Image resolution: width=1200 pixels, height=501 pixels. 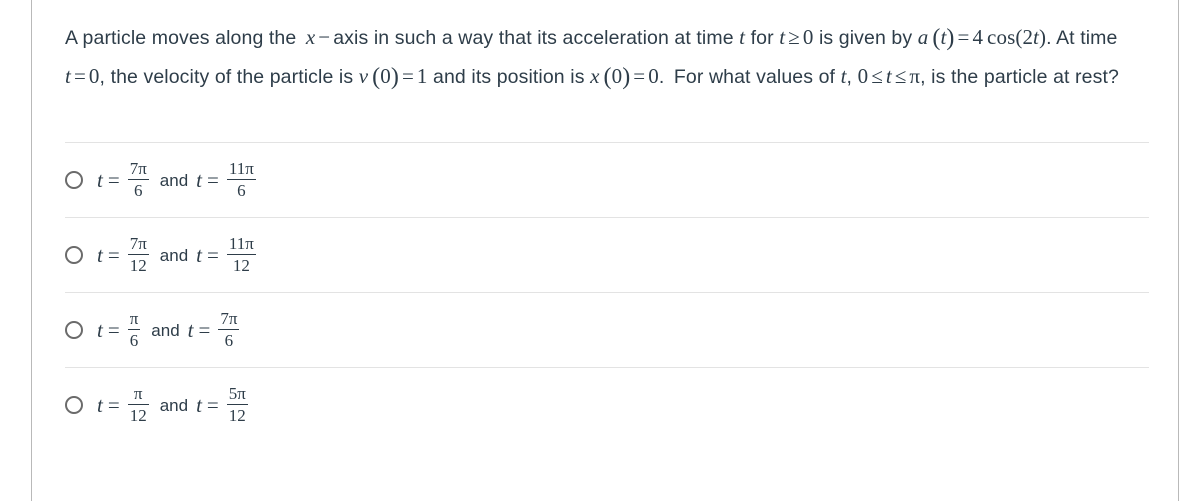 What do you see at coordinates (324, 37) in the screenshot?
I see `math-dash: −` at bounding box center [324, 37].